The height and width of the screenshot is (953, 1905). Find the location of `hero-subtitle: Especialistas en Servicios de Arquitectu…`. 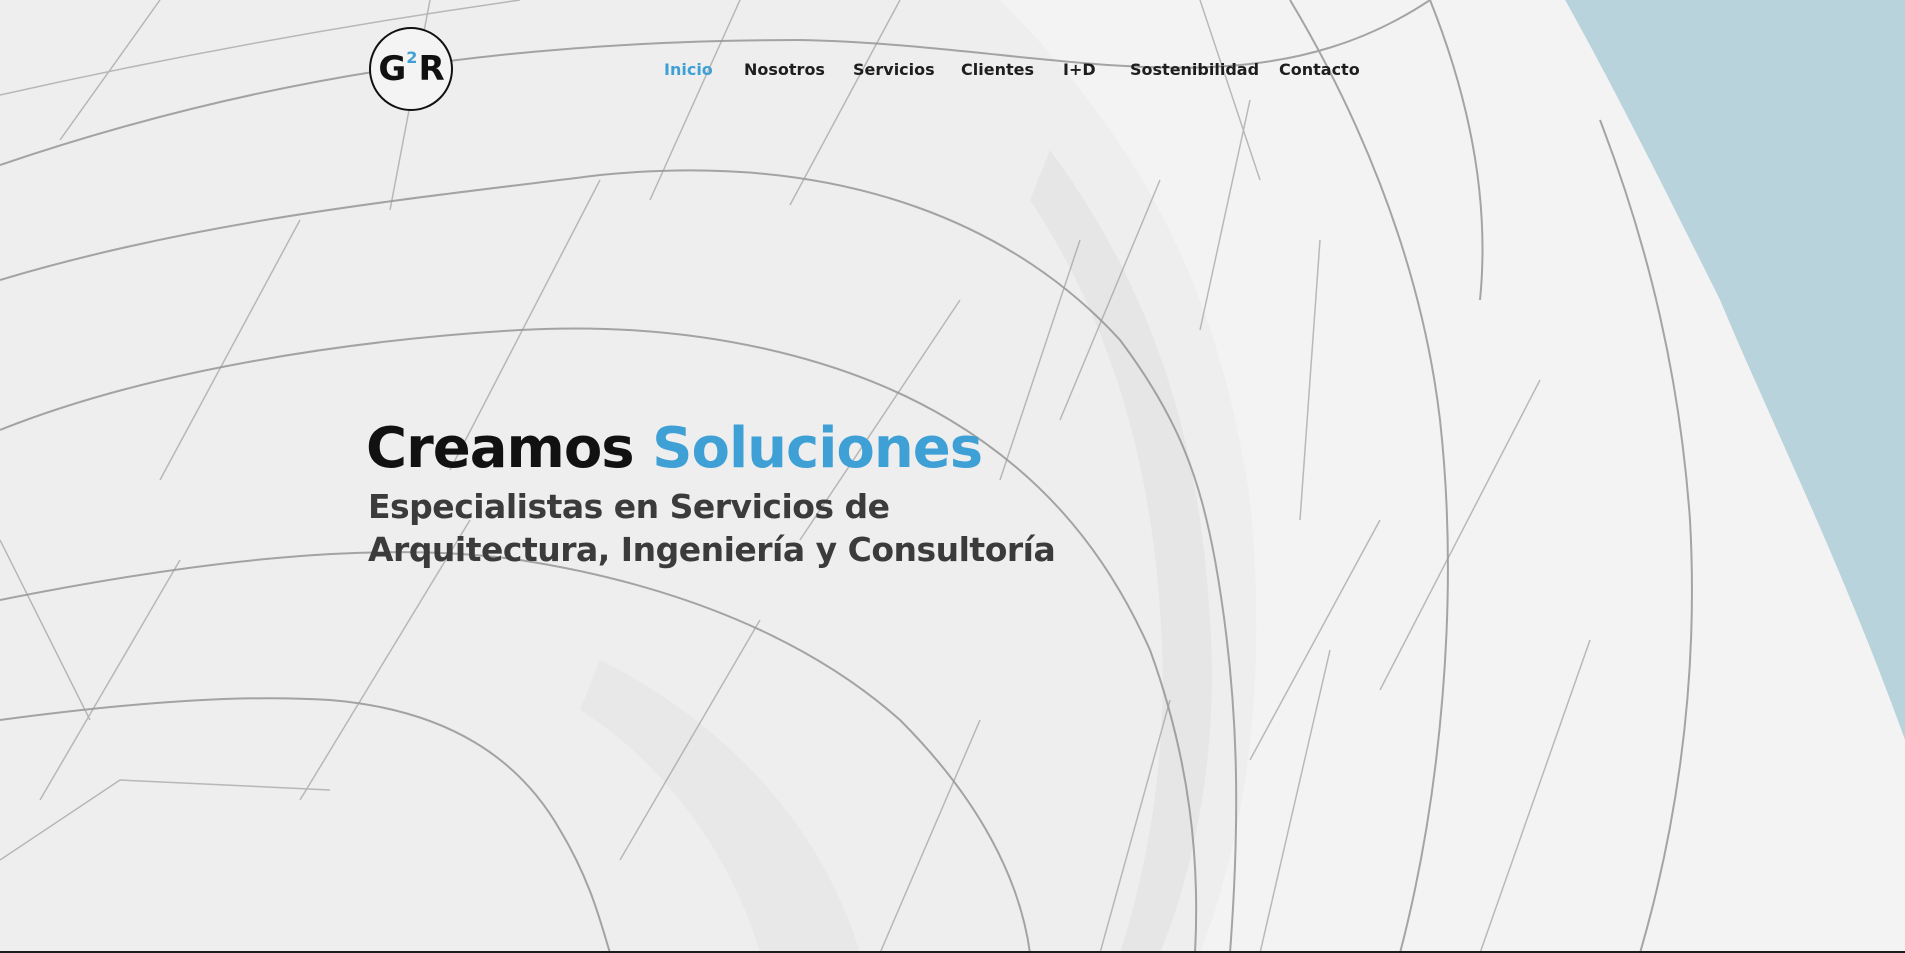

hero-subtitle: Especialistas en Servicios de Arquitectu… is located at coordinates (748, 528).